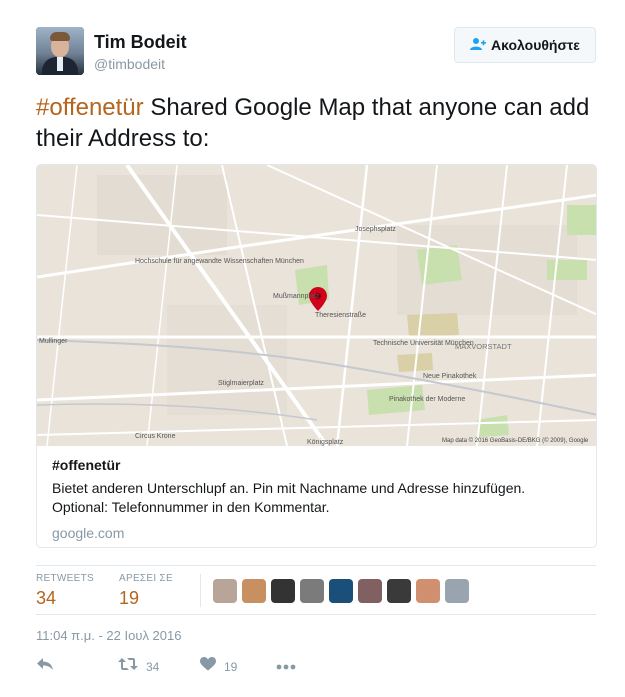 The image size is (625, 697). I want to click on retweet-icon, so click(128, 666).